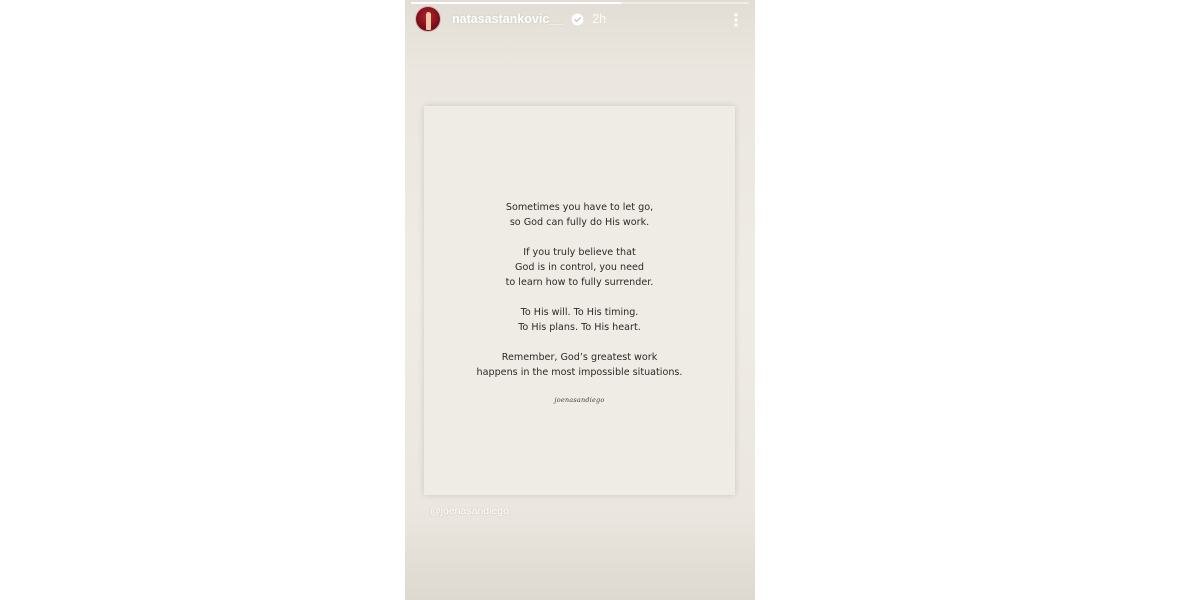 This screenshot has width=1200, height=600. I want to click on avatar-figure, so click(428, 21).